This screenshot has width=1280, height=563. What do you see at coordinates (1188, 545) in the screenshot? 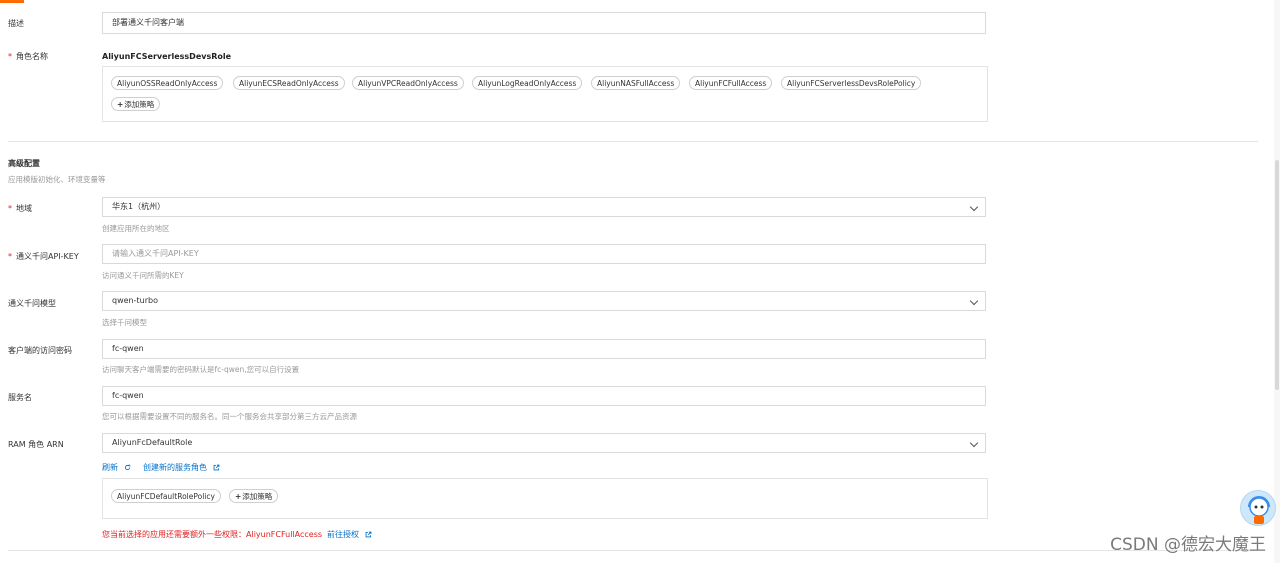
I see `watermark: CSDN @德宏大魔王` at bounding box center [1188, 545].